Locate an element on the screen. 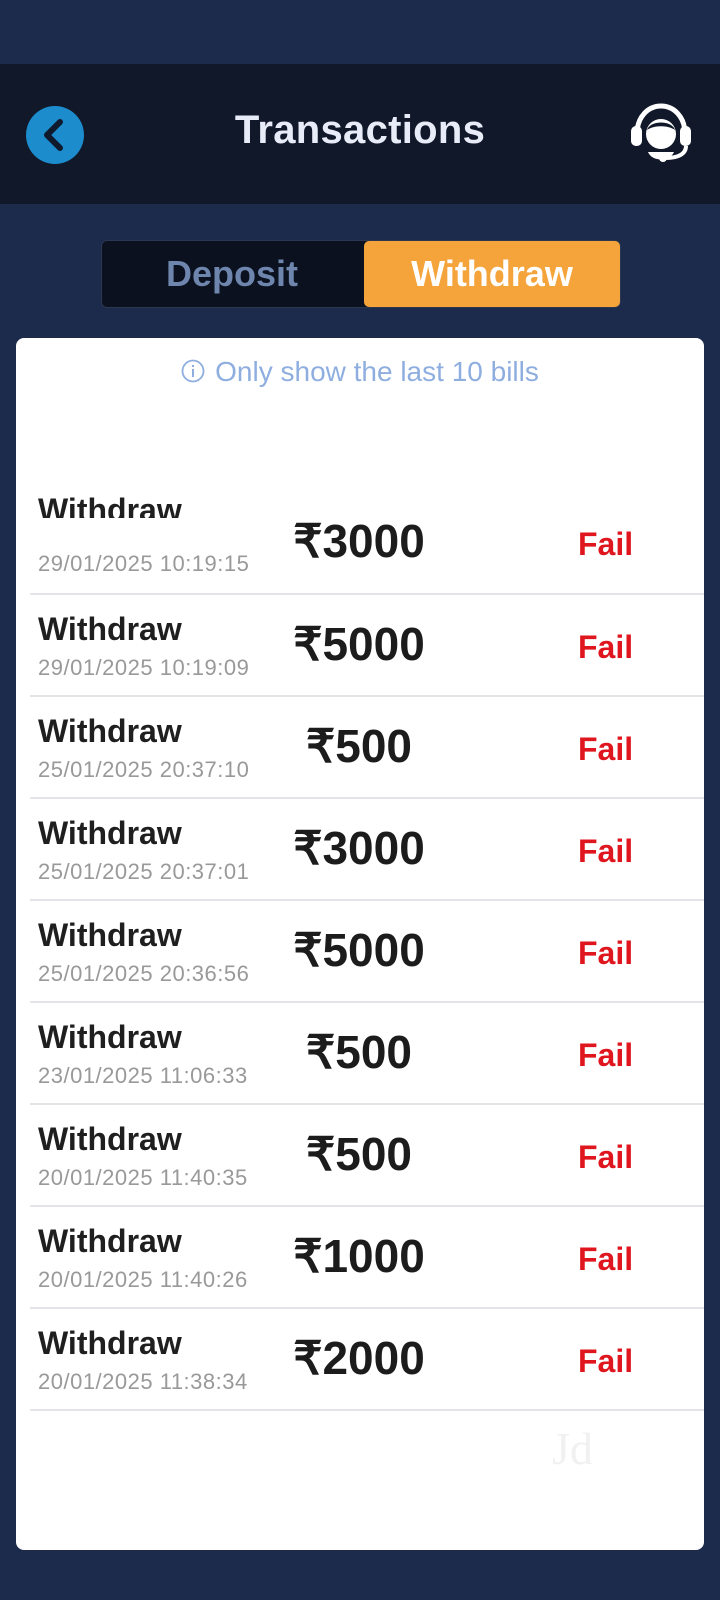 The width and height of the screenshot is (720, 1600). transaction-date: 25/01/2025 20:37:01 is located at coordinates (144, 871).